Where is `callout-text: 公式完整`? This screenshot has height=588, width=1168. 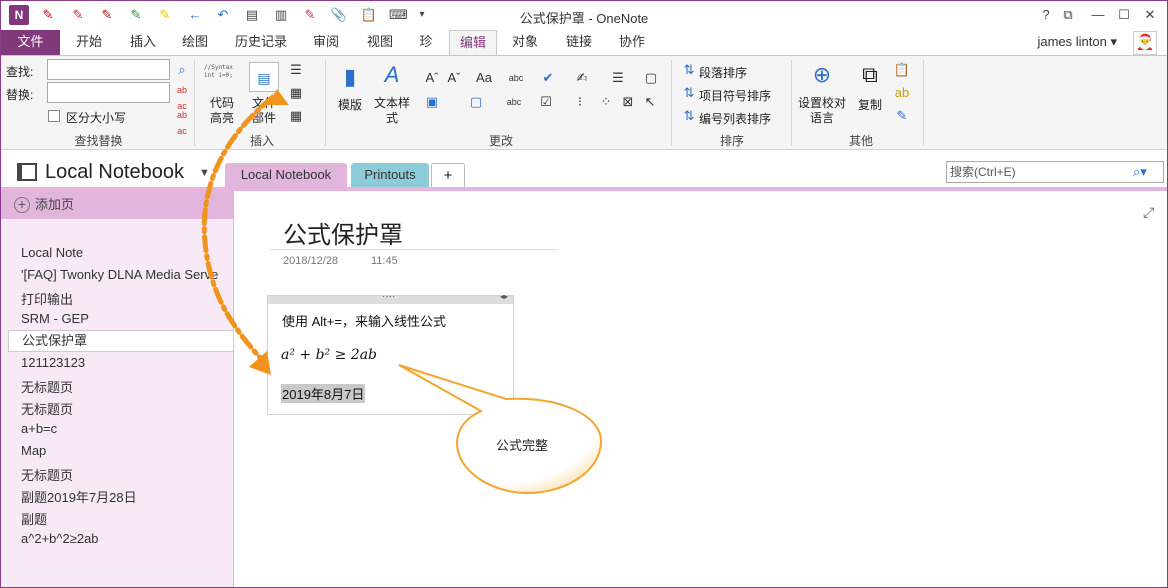
callout-text: 公式完整 is located at coordinates (522, 445).